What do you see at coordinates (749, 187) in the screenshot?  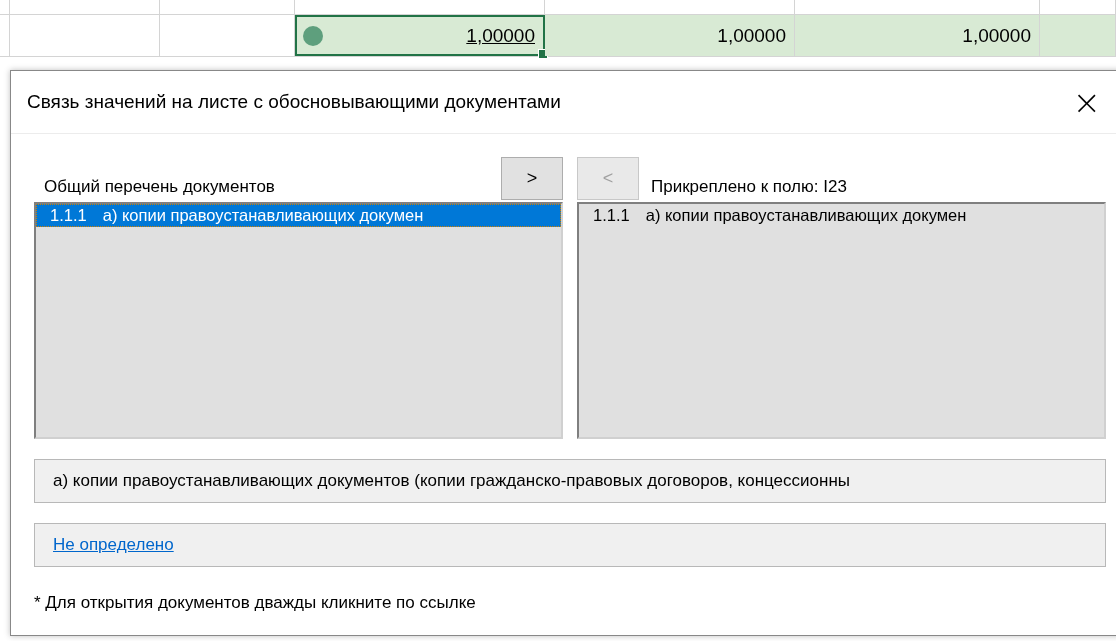 I see `list-label: Прикреплено к полю: I23` at bounding box center [749, 187].